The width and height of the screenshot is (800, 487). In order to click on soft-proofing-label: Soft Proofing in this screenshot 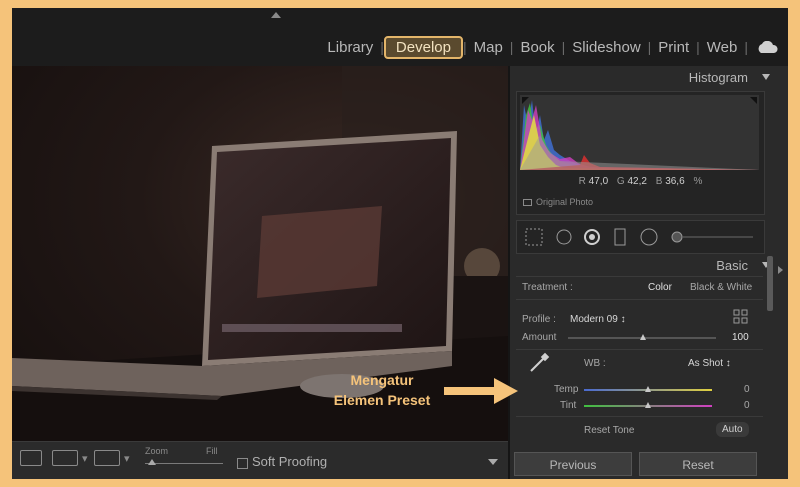, I will do `click(290, 461)`.